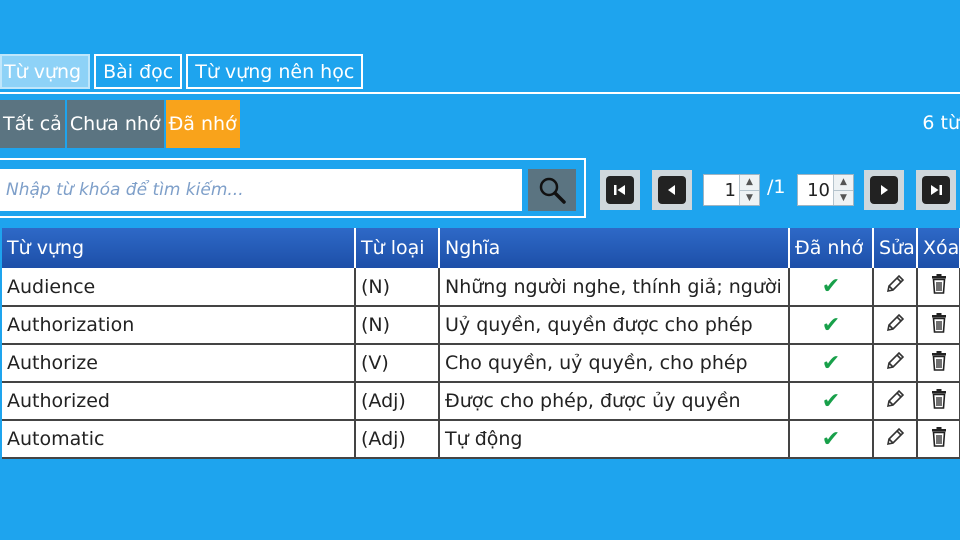 The width and height of the screenshot is (960, 540). Describe the element at coordinates (179, 363) in the screenshot. I see `cell-word: Authorize` at that location.